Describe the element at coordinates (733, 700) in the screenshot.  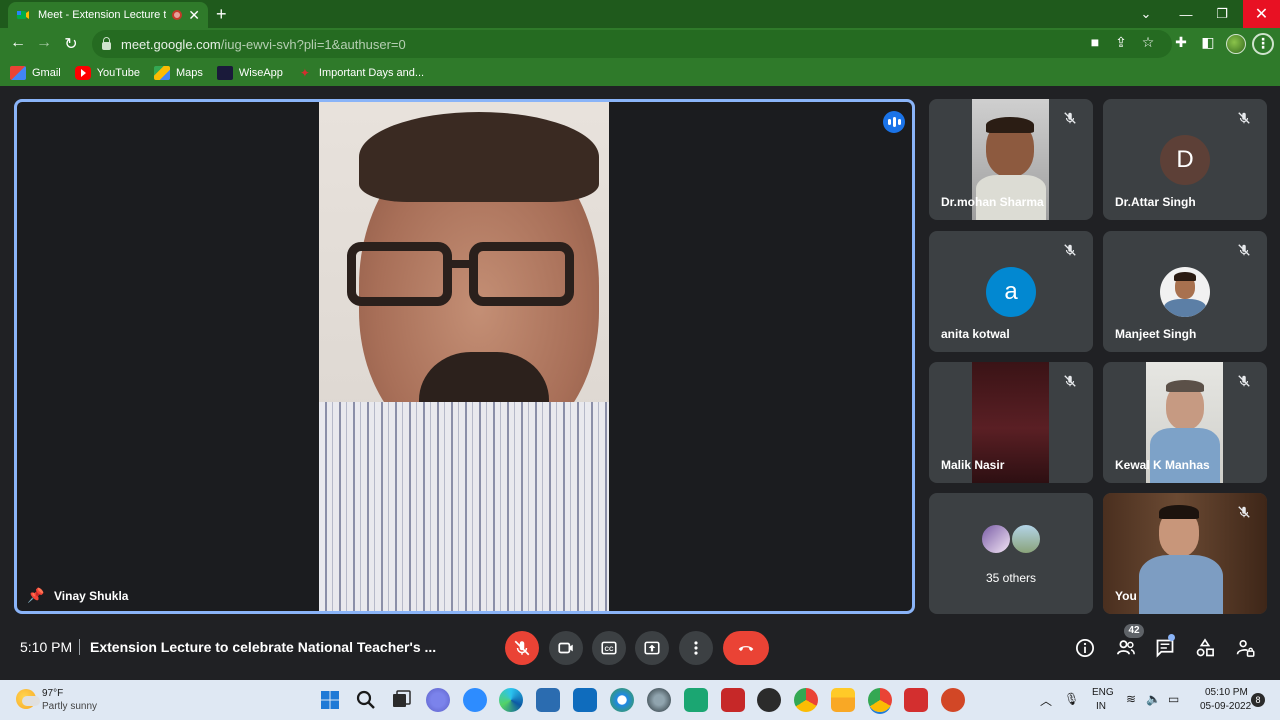
I see `app-grid-icon` at that location.